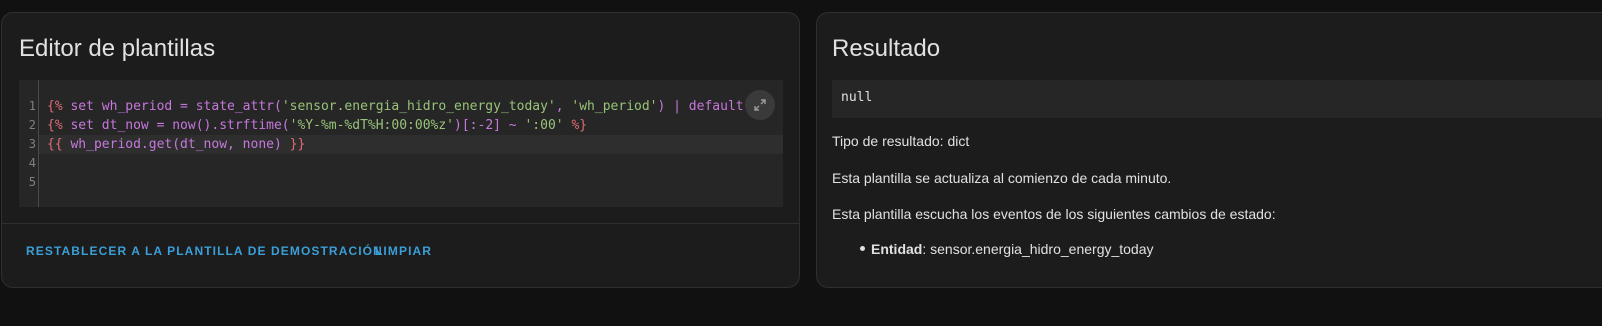  I want to click on list-bullet, so click(862, 248).